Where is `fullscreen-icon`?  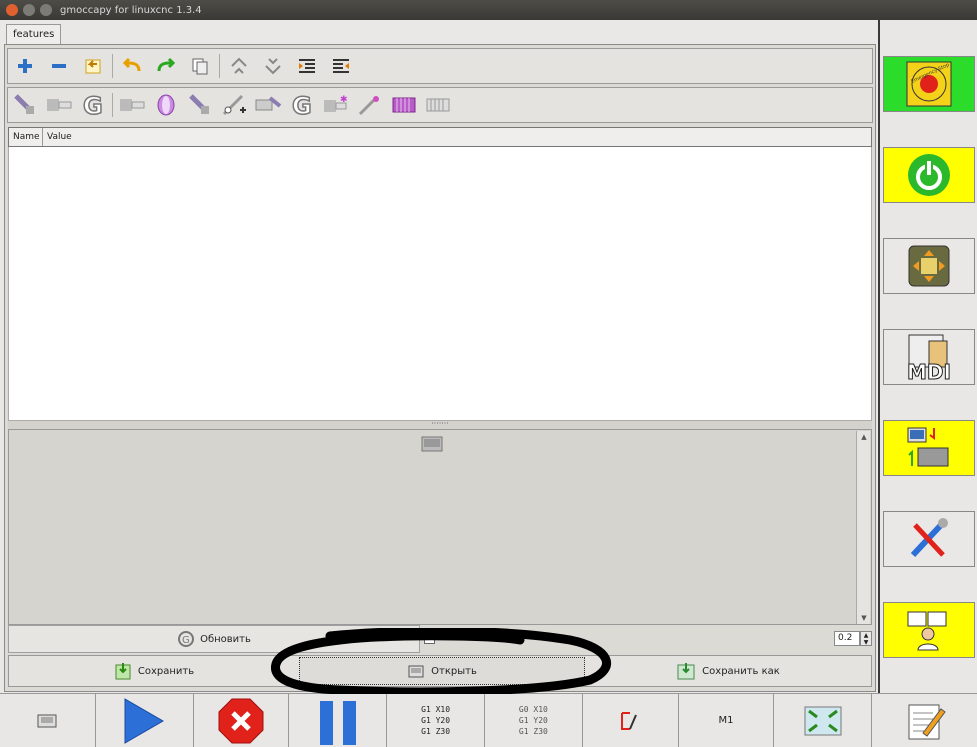 fullscreen-icon is located at coordinates (823, 720).